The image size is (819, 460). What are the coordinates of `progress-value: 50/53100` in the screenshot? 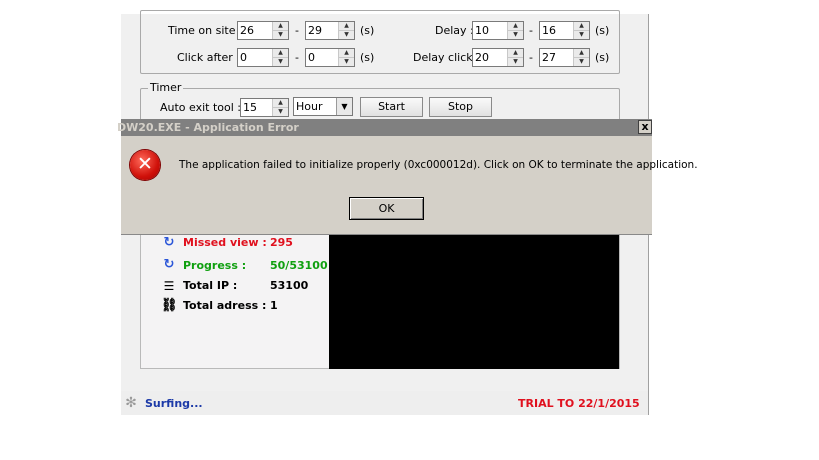 It's located at (299, 265).